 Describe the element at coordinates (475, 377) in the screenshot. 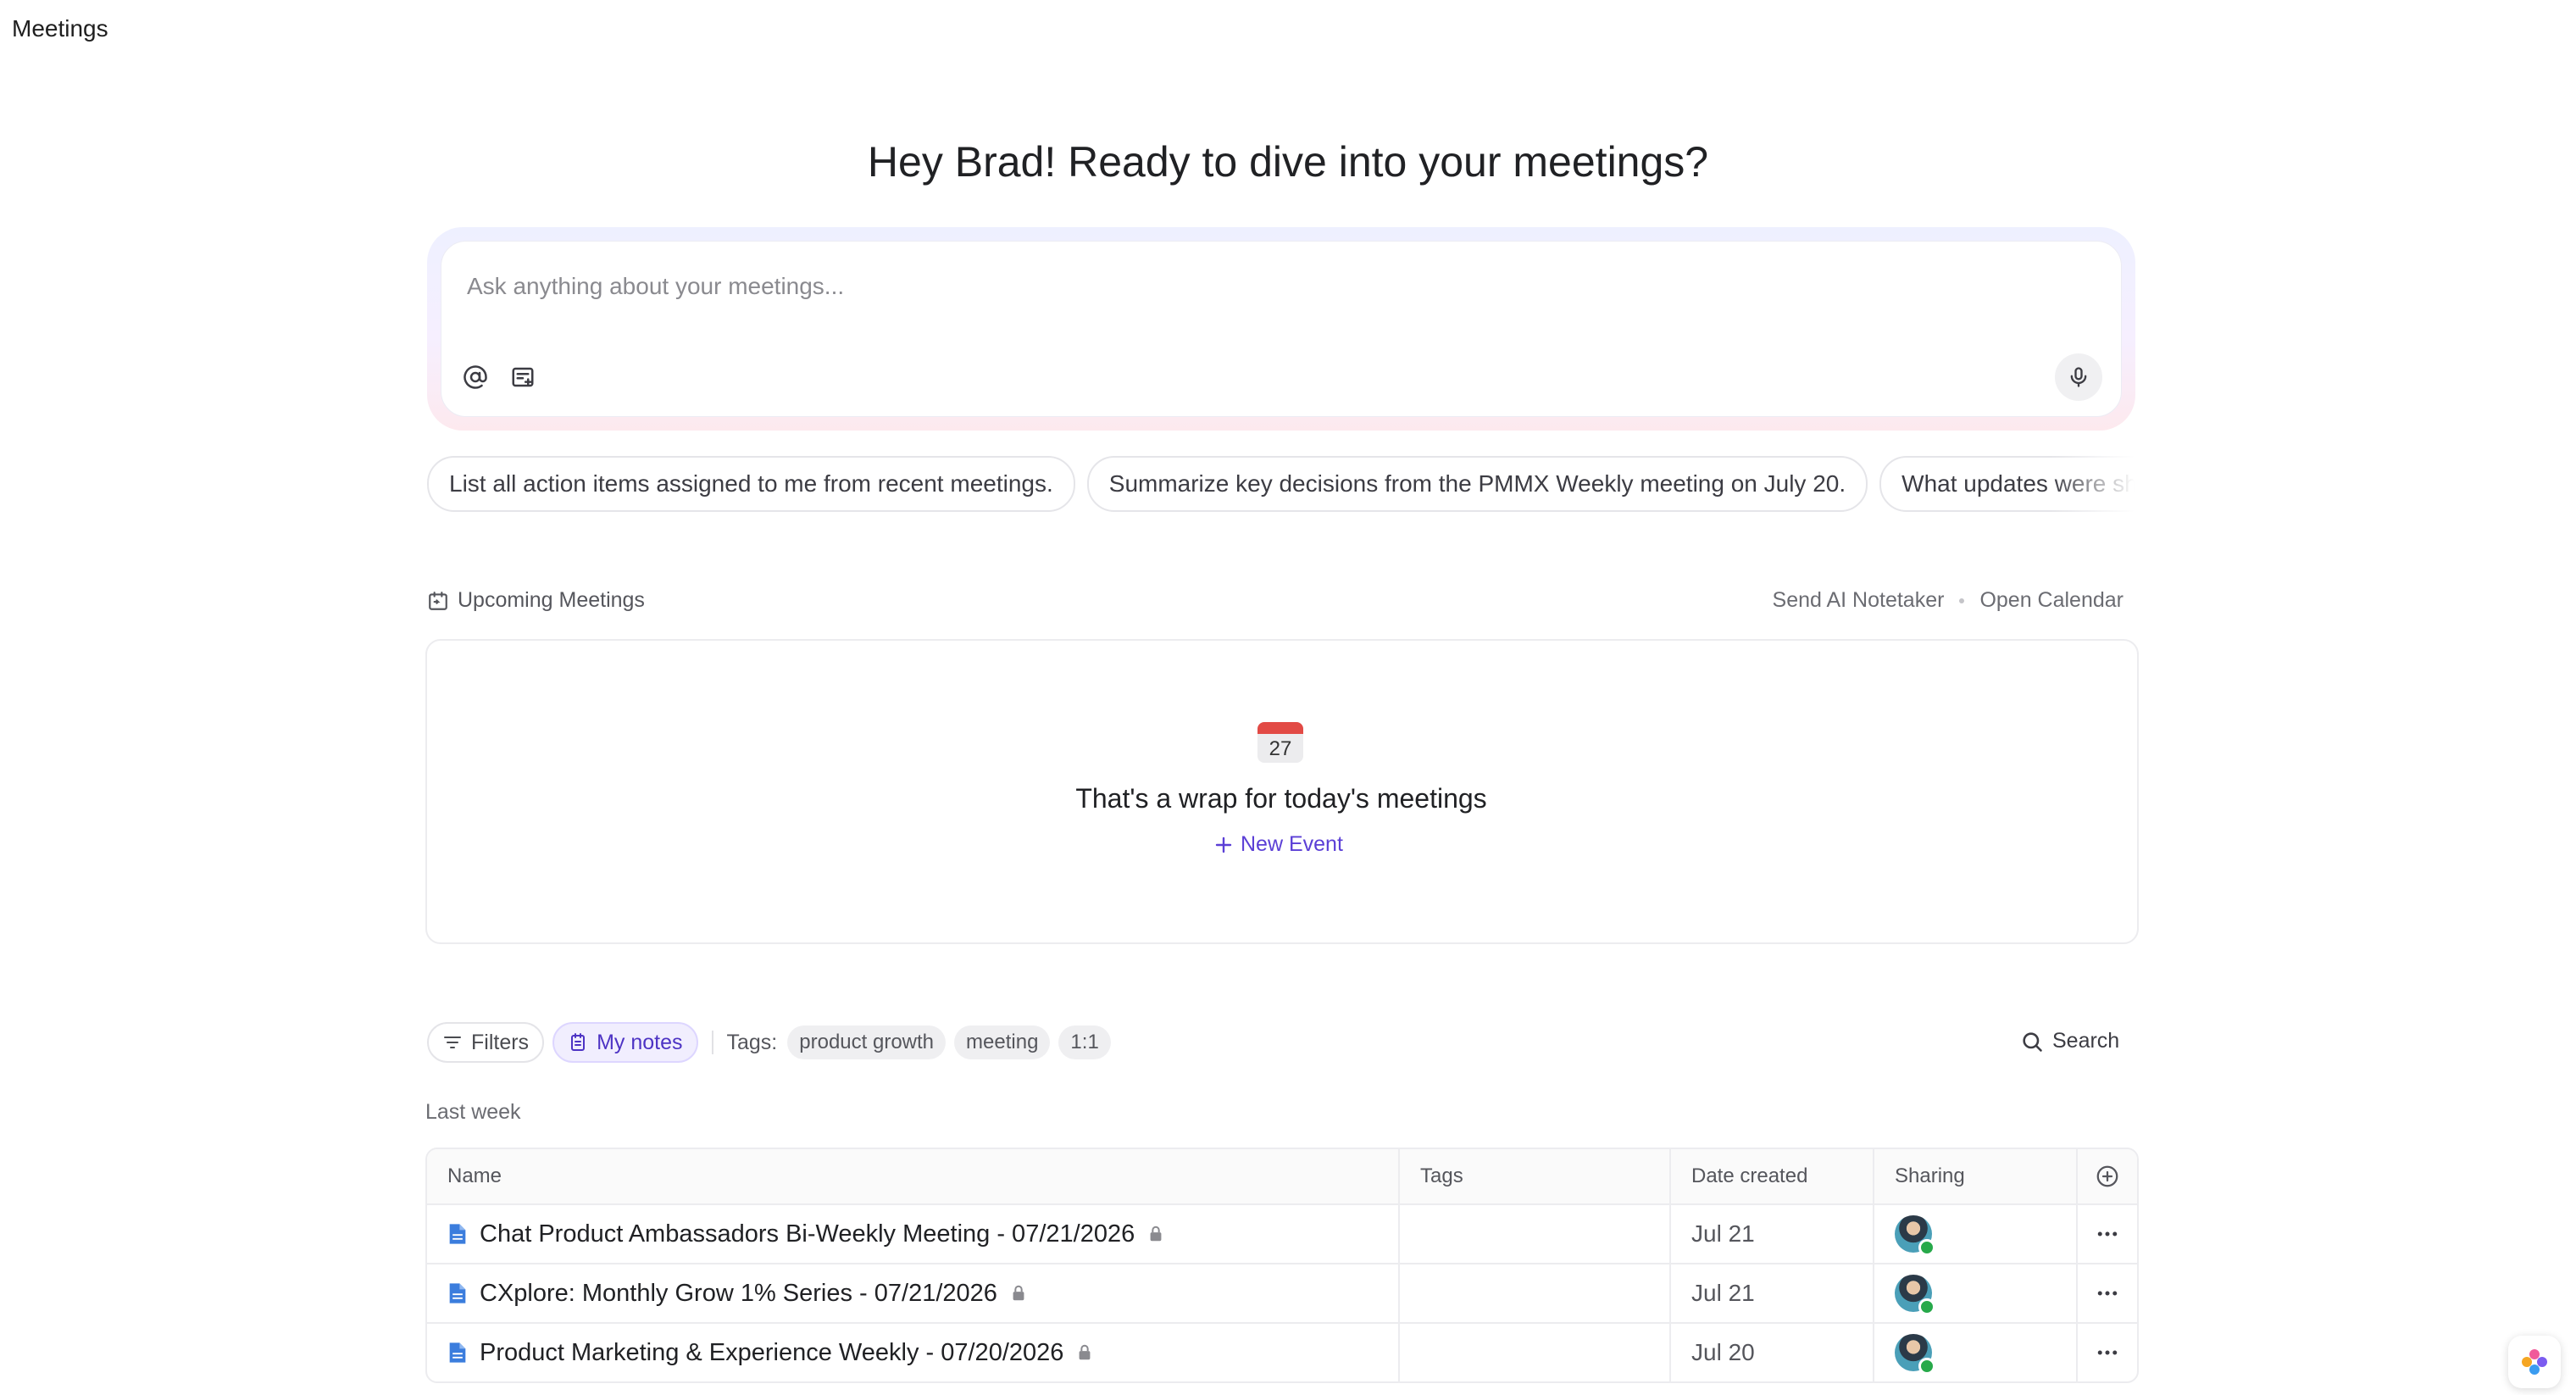

I see `mention-icon` at that location.